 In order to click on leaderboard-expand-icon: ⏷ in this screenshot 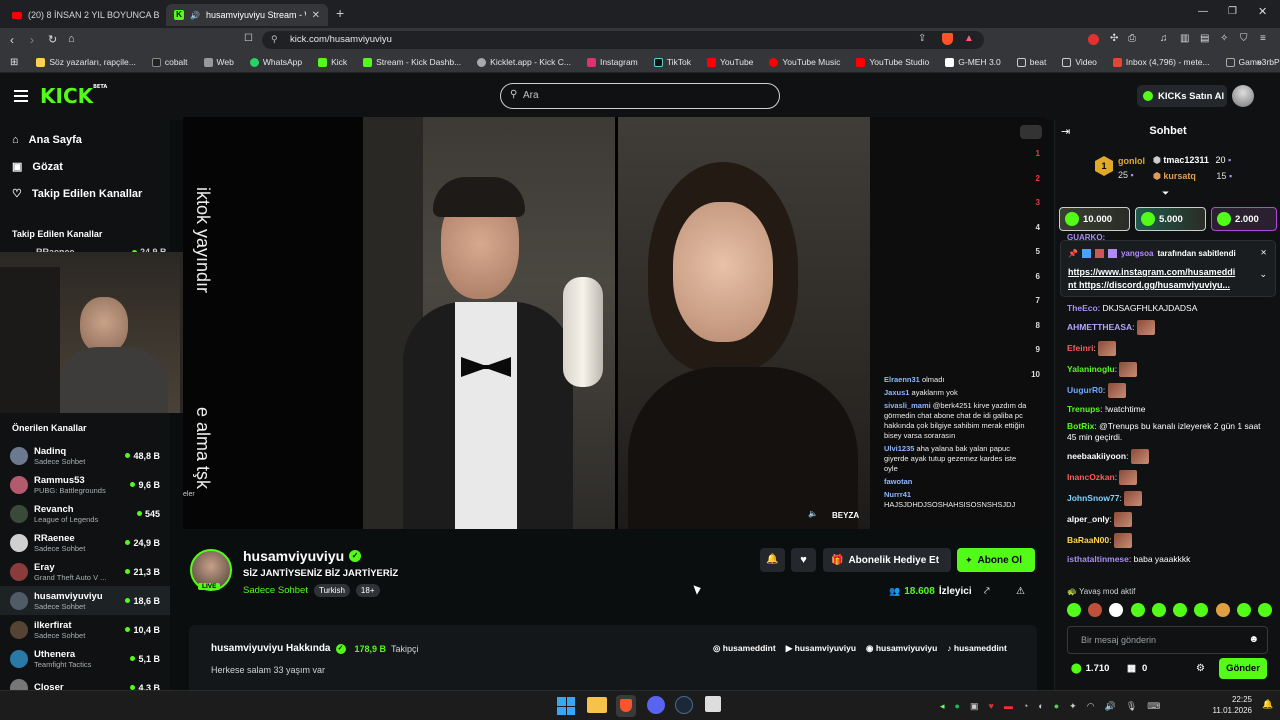, I will do `click(1165, 193)`.